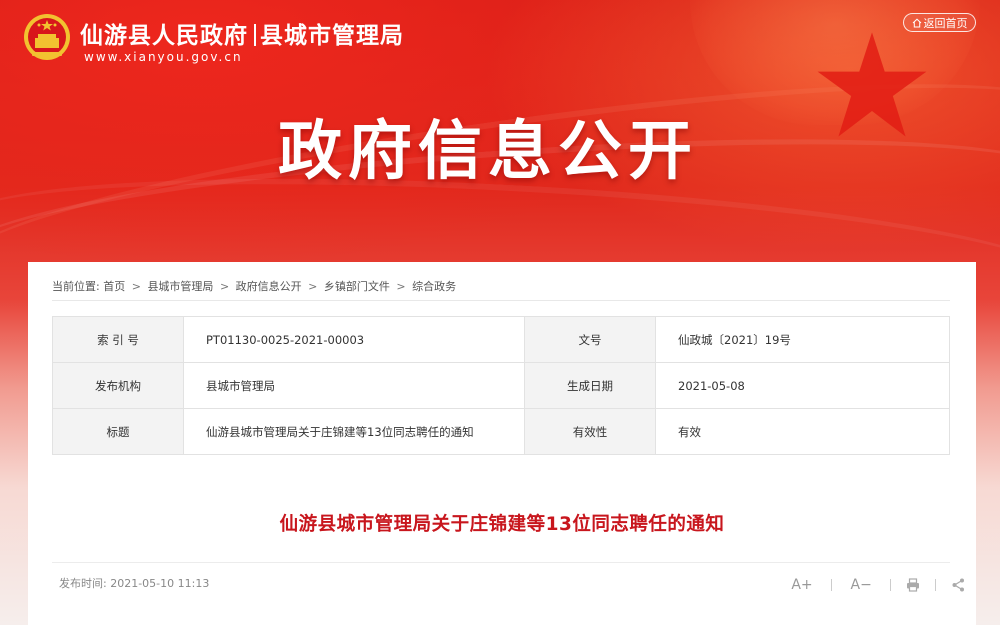  Describe the element at coordinates (180, 286) in the screenshot. I see `breadcrumb-item-department: 县城市管理局` at that location.